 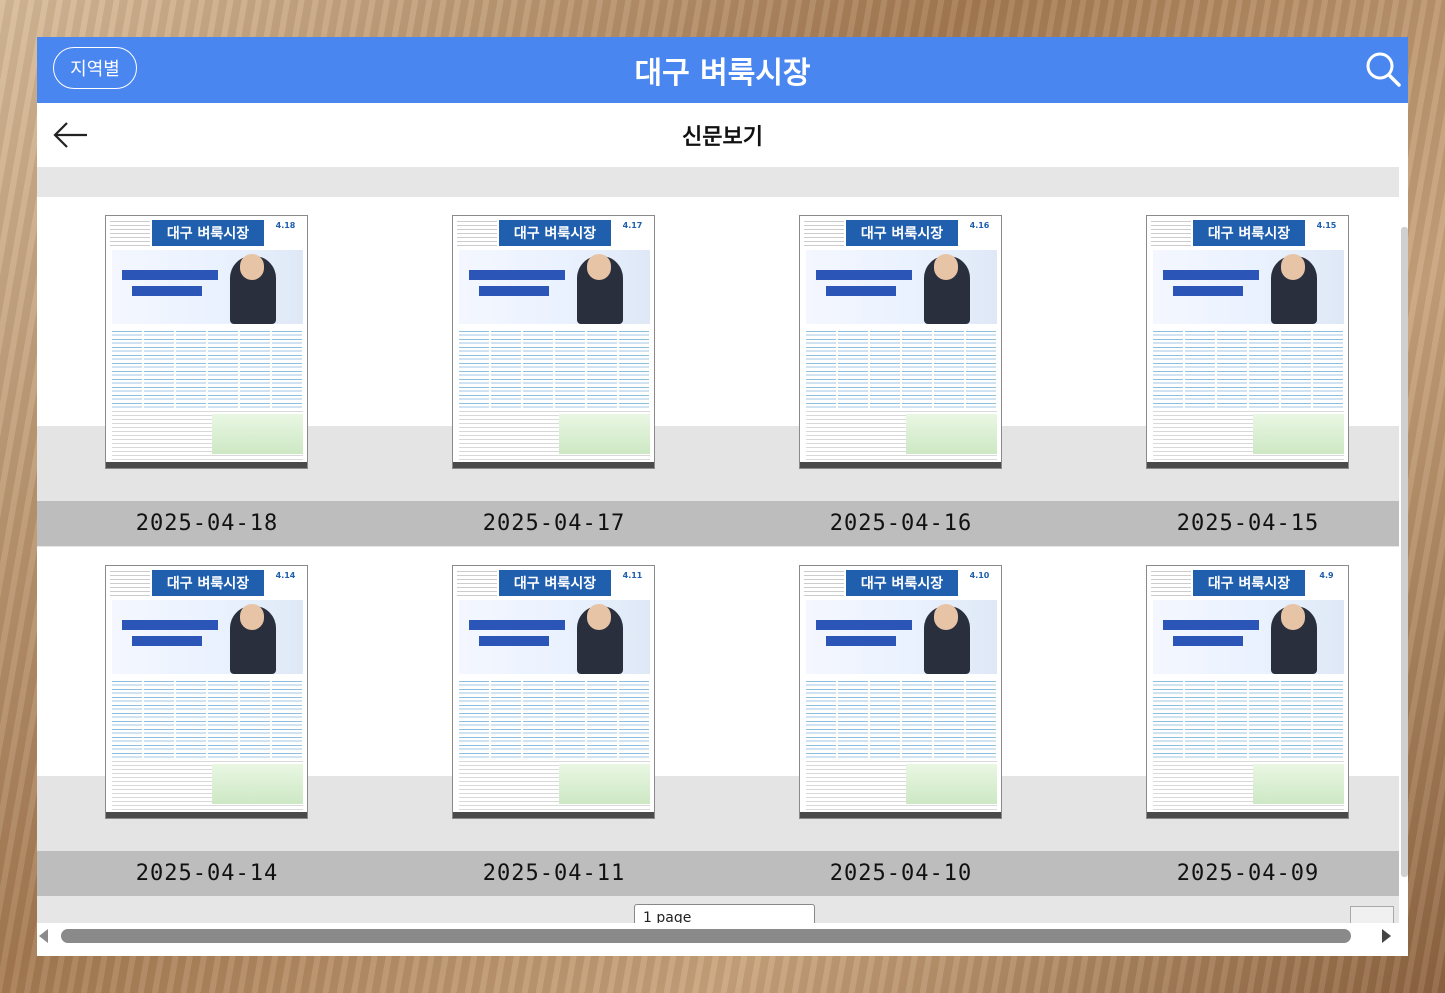 What do you see at coordinates (1248, 873) in the screenshot?
I see `newspaper-date: 2025-04-09` at bounding box center [1248, 873].